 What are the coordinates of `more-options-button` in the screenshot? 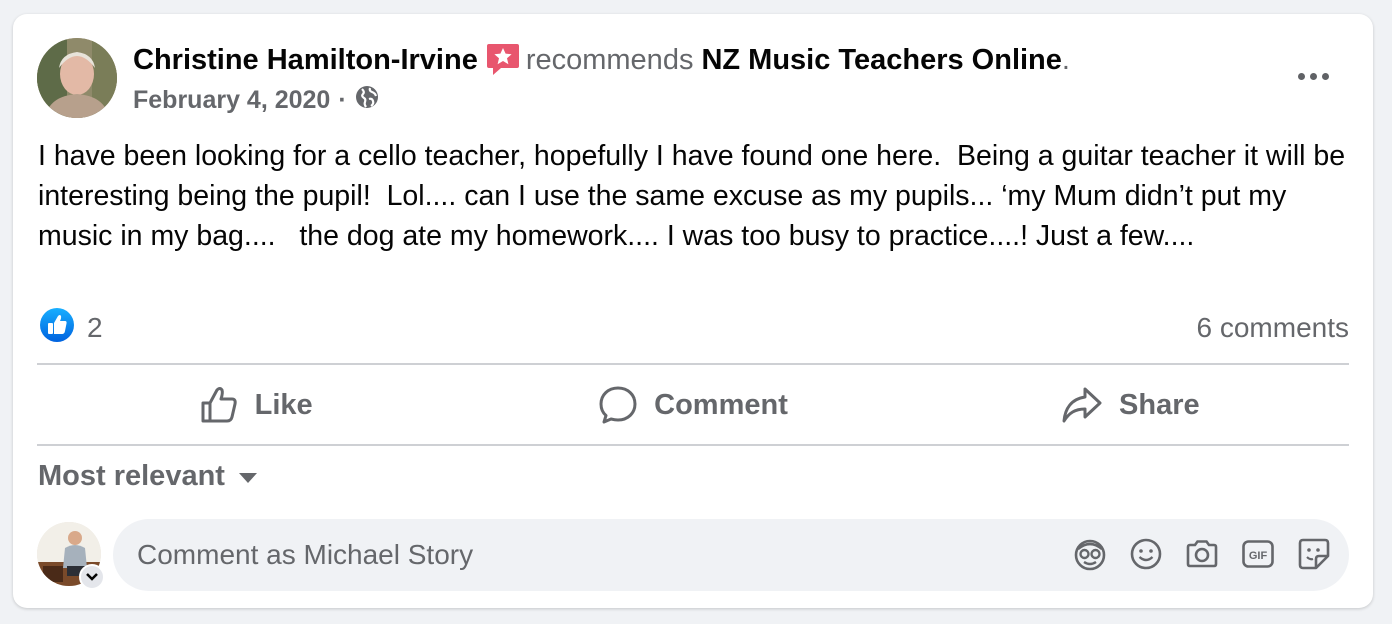 It's located at (1313, 76).